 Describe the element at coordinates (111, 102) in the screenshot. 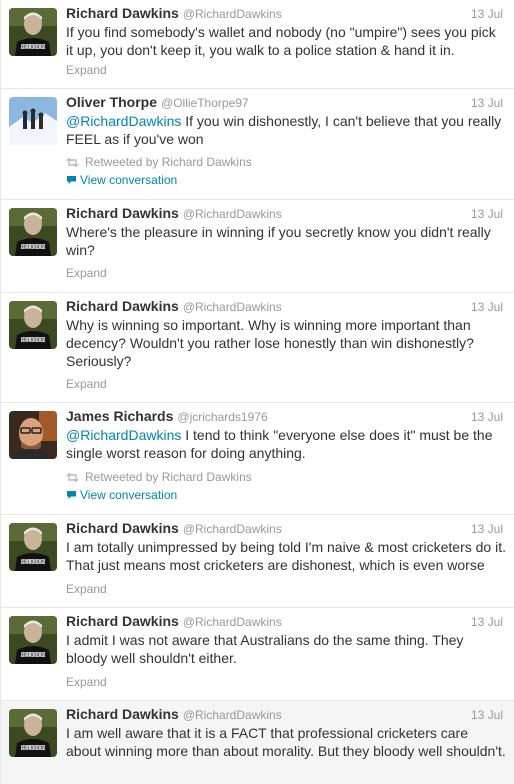

I see `author-fullname: Oliver Thorpe` at that location.